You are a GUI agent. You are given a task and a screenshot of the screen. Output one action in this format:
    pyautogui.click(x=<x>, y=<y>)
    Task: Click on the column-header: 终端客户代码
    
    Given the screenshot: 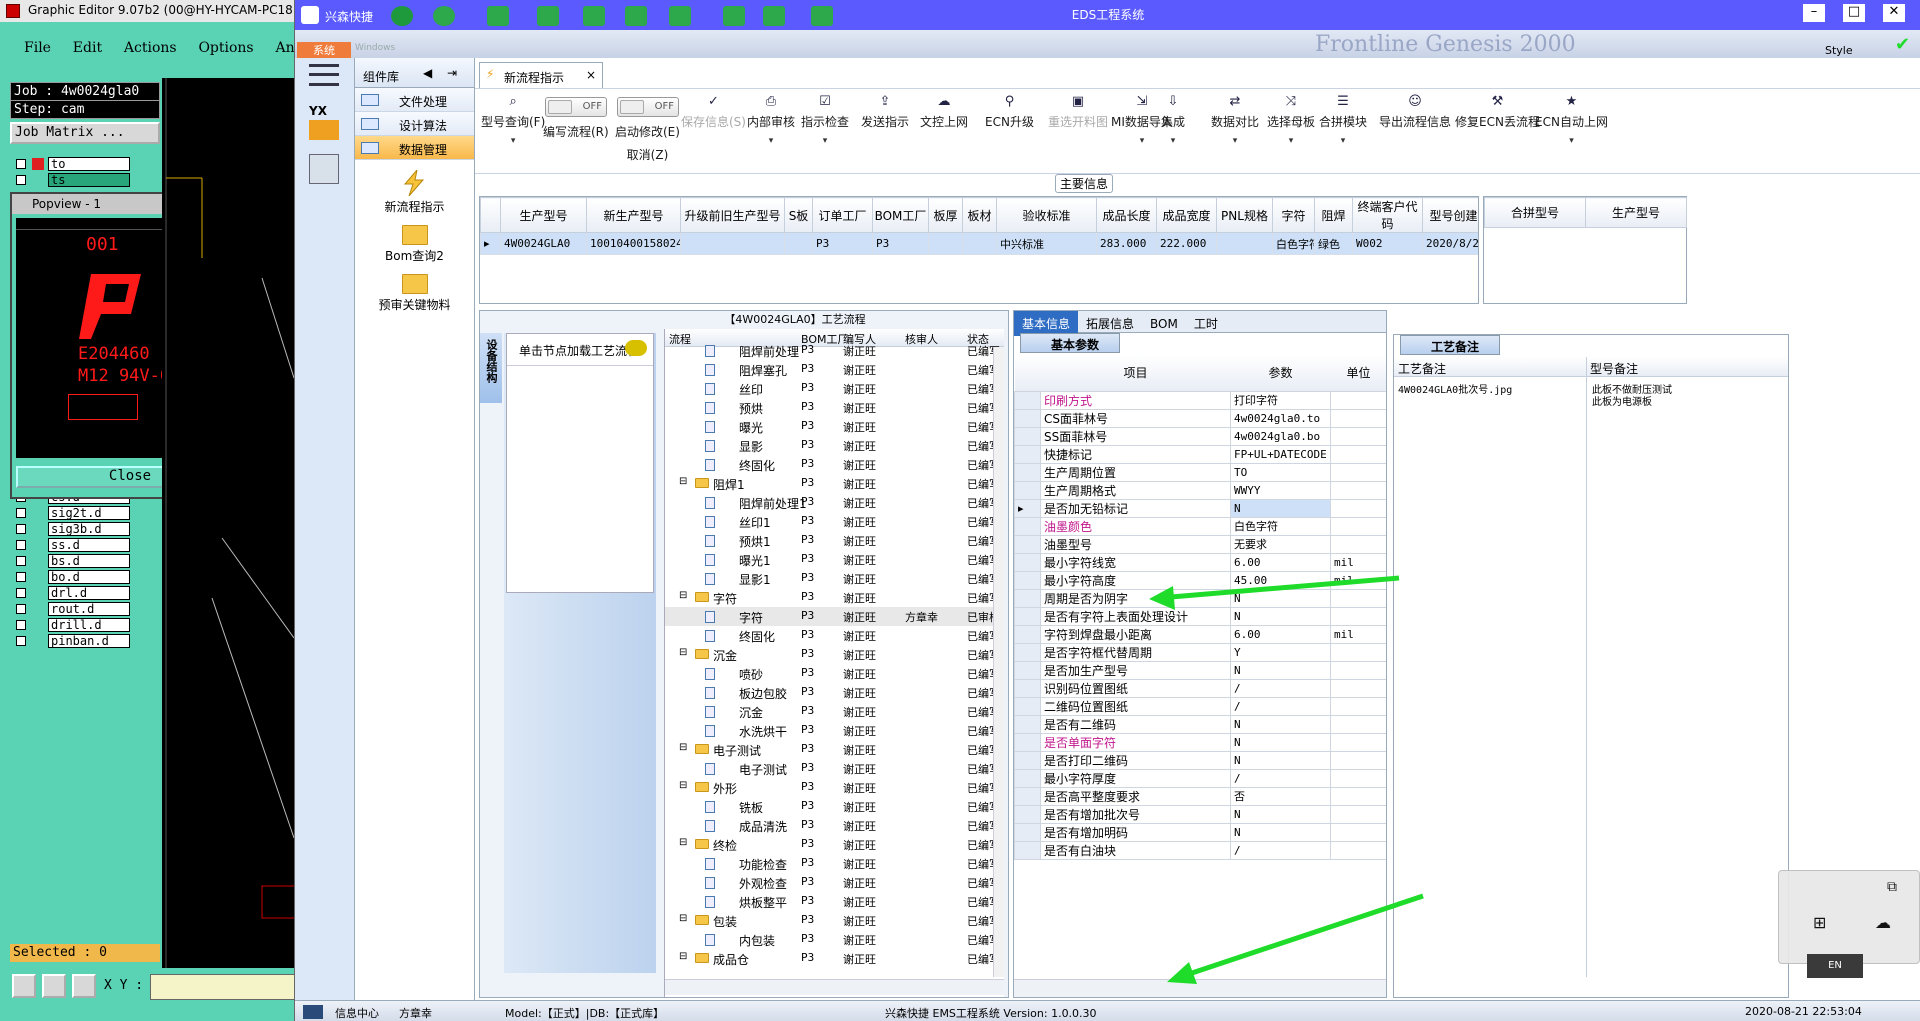 What is the action you would take?
    pyautogui.click(x=1387, y=215)
    